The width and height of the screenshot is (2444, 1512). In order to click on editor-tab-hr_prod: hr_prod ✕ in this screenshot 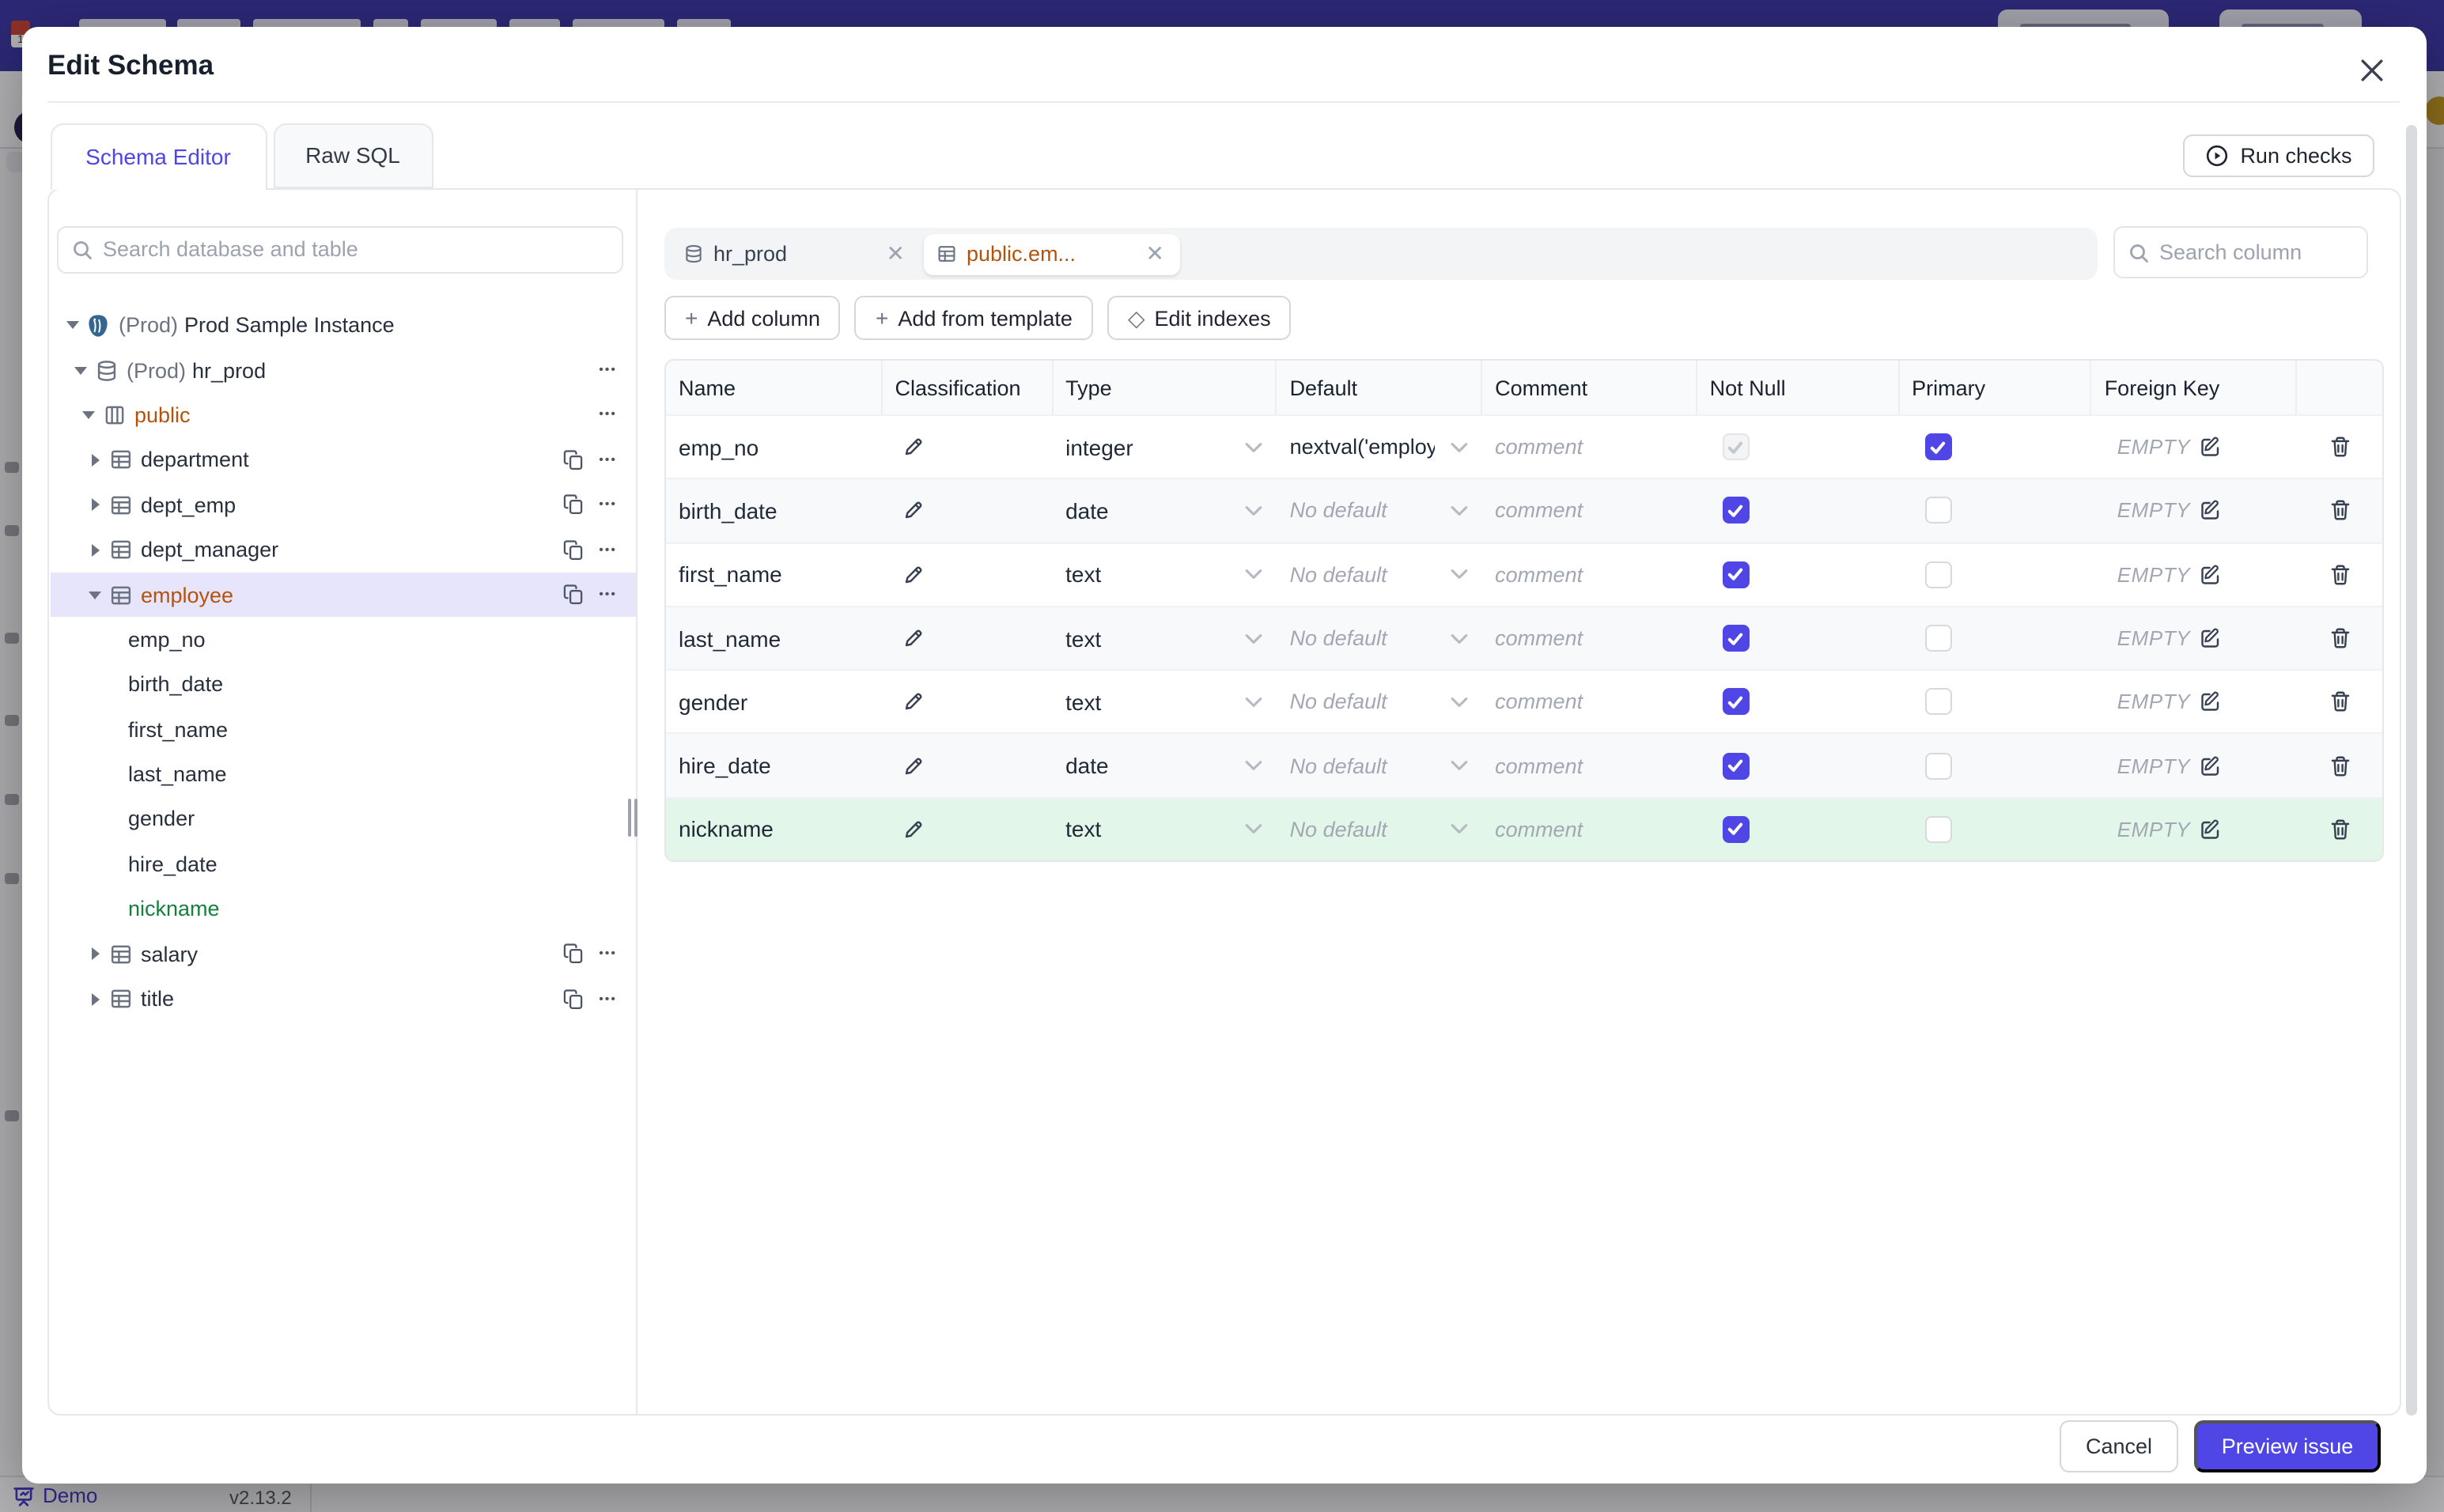, I will do `click(795, 254)`.